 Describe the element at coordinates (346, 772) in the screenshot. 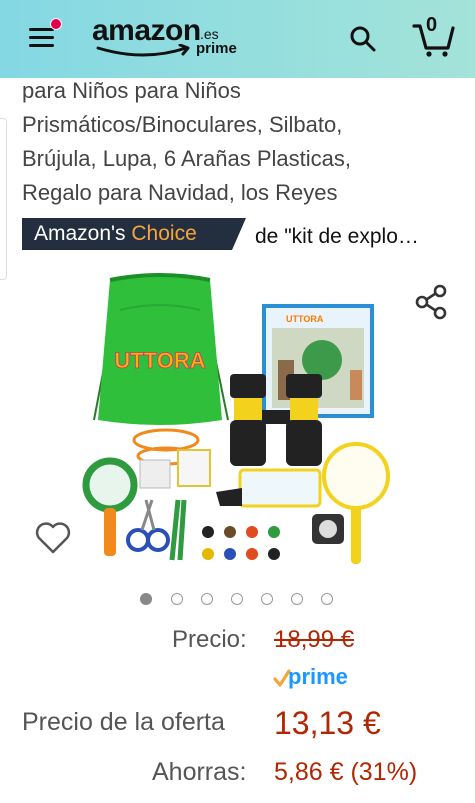

I see `savings-value: 5,86 € (31%)` at that location.